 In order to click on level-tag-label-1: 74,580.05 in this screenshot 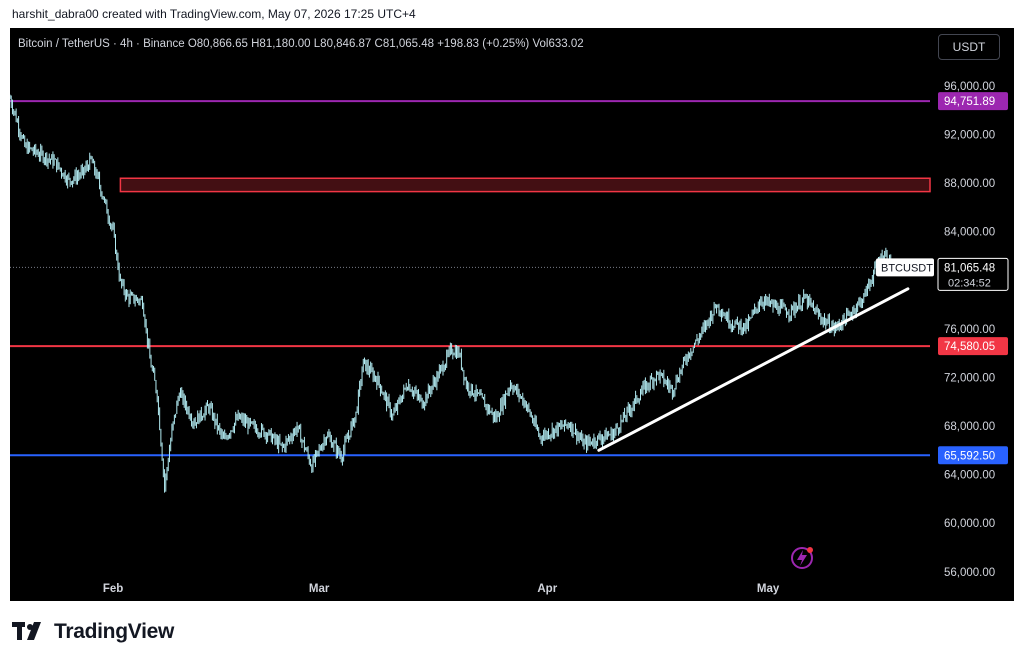, I will do `click(969, 347)`.